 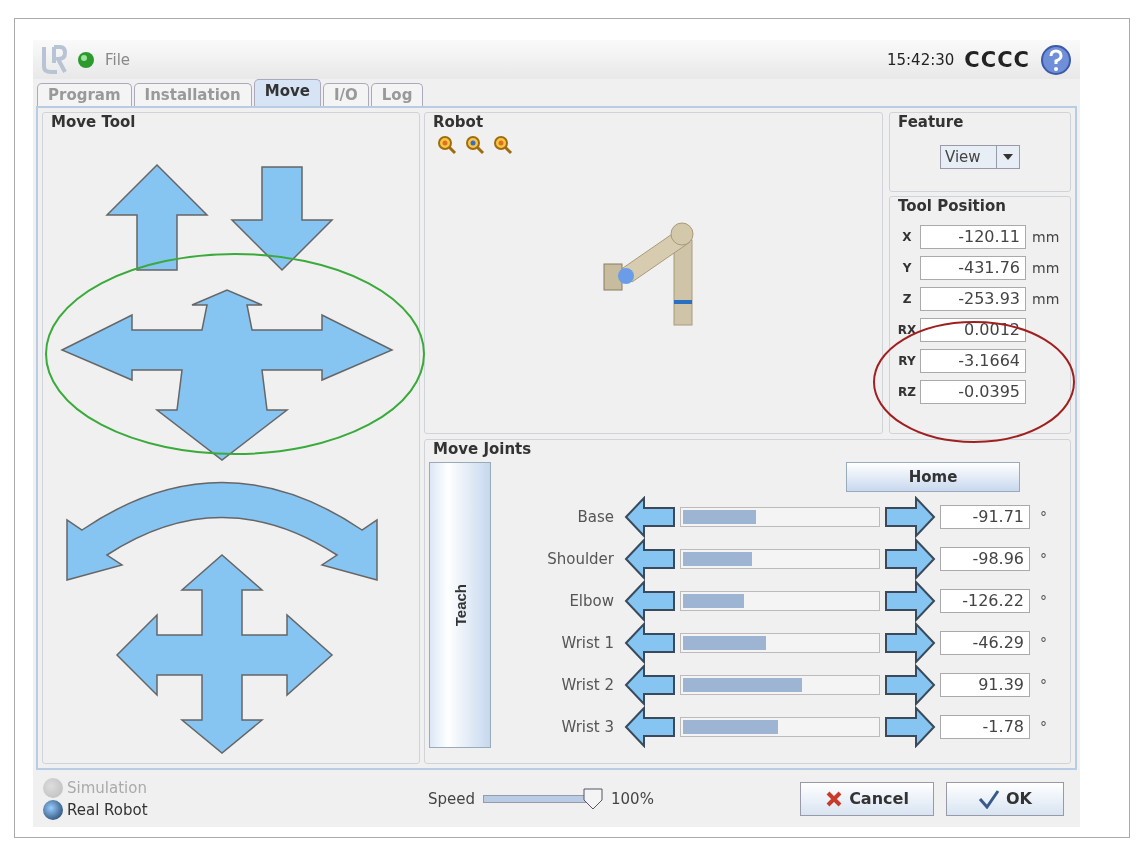 What do you see at coordinates (227, 375) in the screenshot?
I see `move-cross-drawing` at bounding box center [227, 375].